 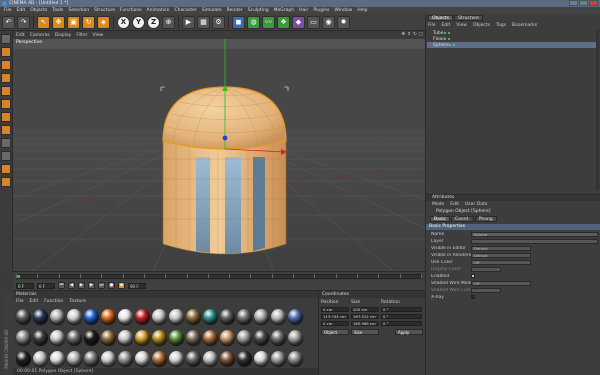 What do you see at coordinates (313, 22) in the screenshot?
I see `floor-icon: ▭` at bounding box center [313, 22].